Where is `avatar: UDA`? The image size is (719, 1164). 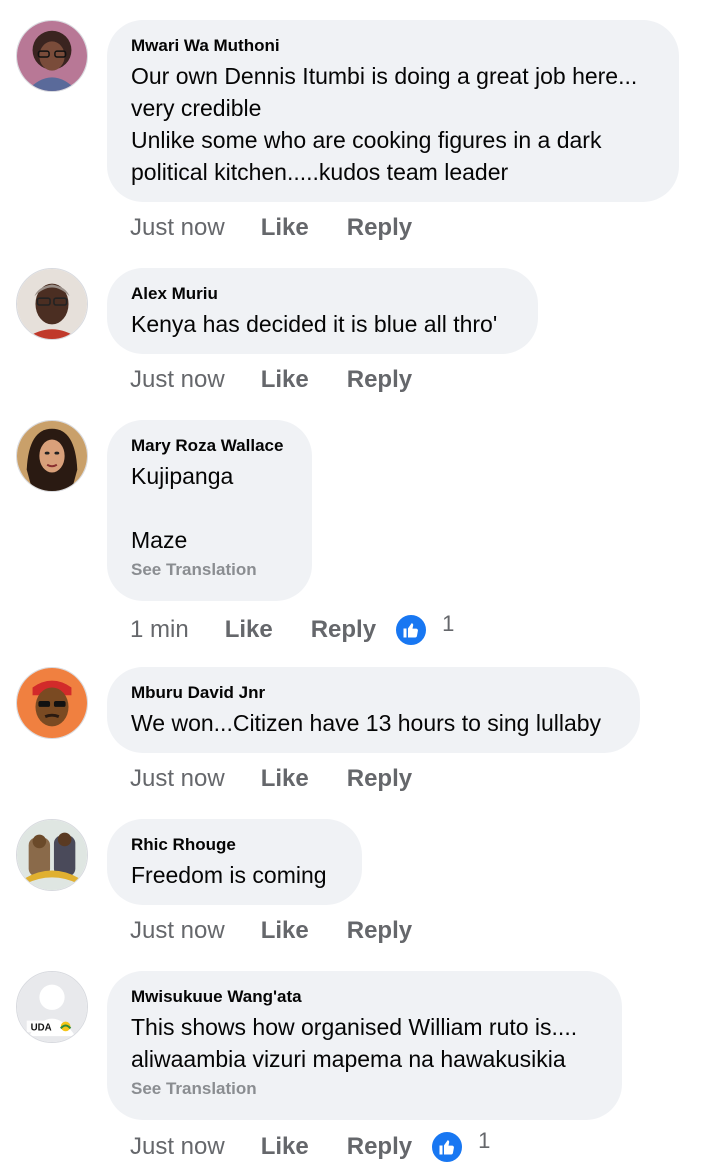 avatar: UDA is located at coordinates (52, 1007).